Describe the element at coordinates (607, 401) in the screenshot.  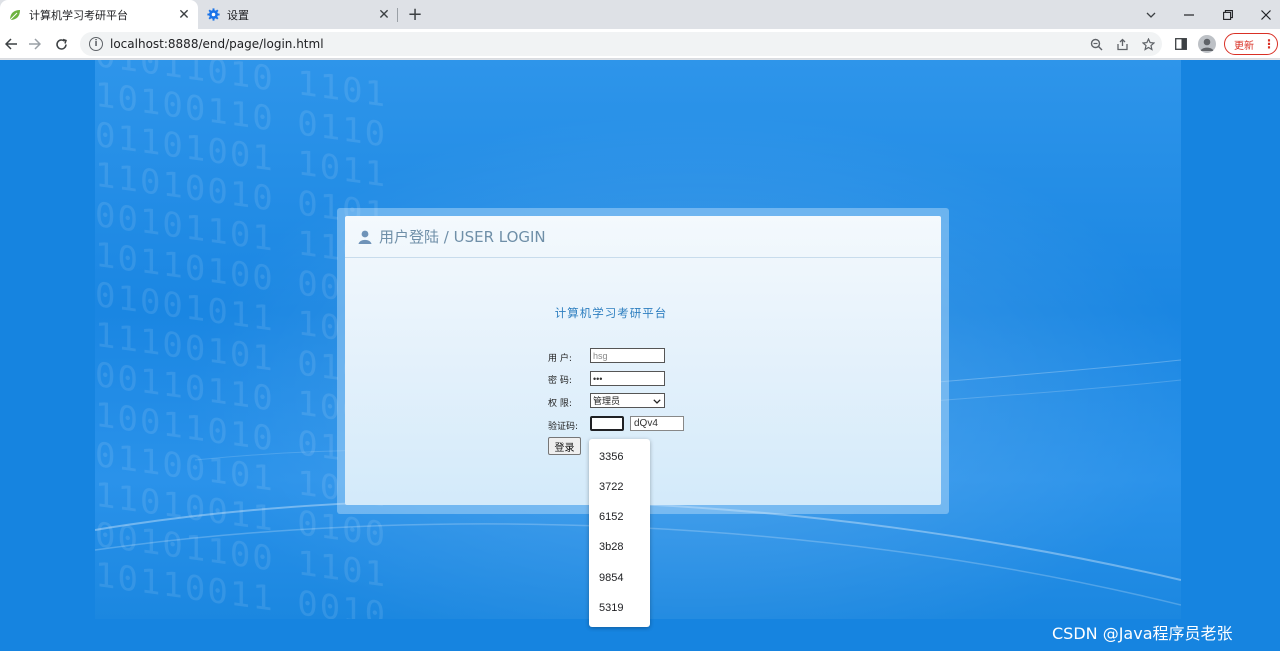
I see `role-selected-value: 管理员` at that location.